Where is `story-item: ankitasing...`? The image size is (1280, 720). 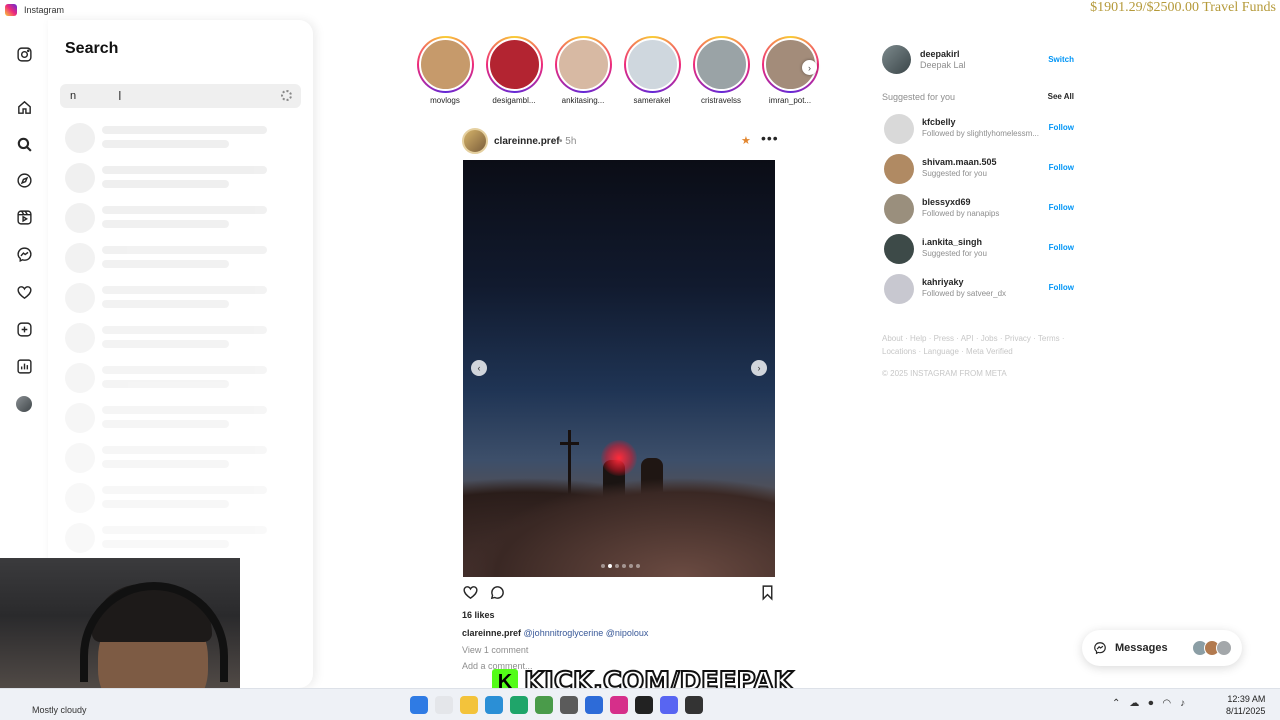 story-item: ankitasing... is located at coordinates (583, 70).